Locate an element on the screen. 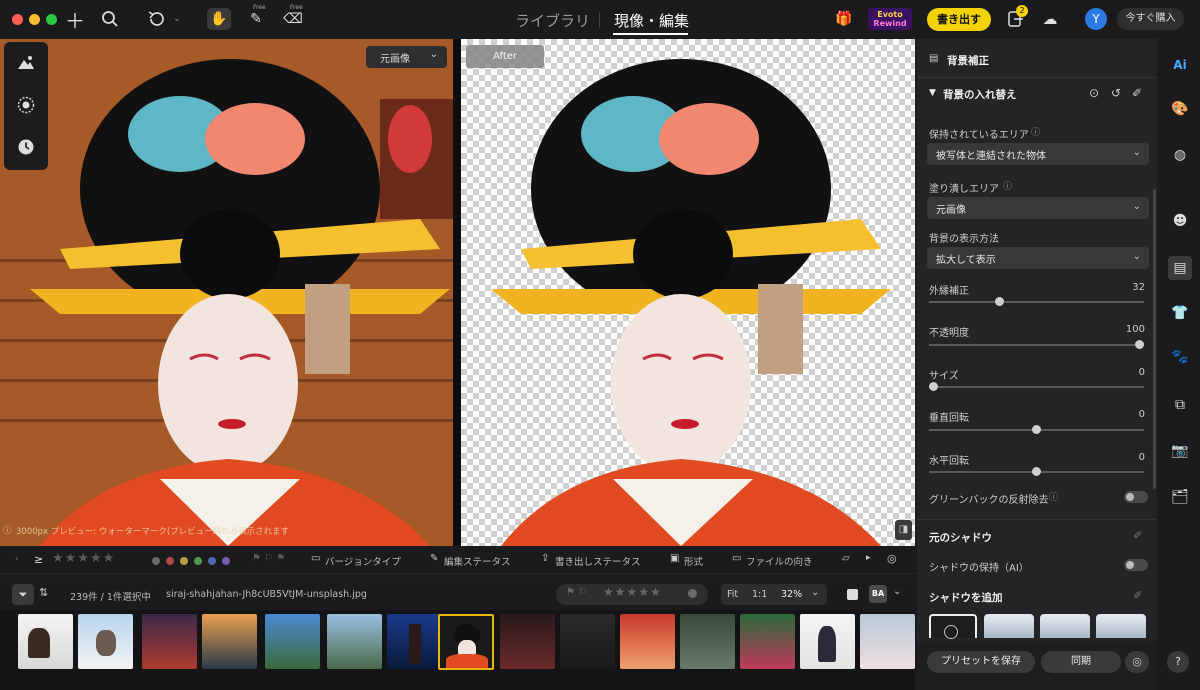 This screenshot has height=690, width=1200. opacity-slider is located at coordinates (1036, 344).